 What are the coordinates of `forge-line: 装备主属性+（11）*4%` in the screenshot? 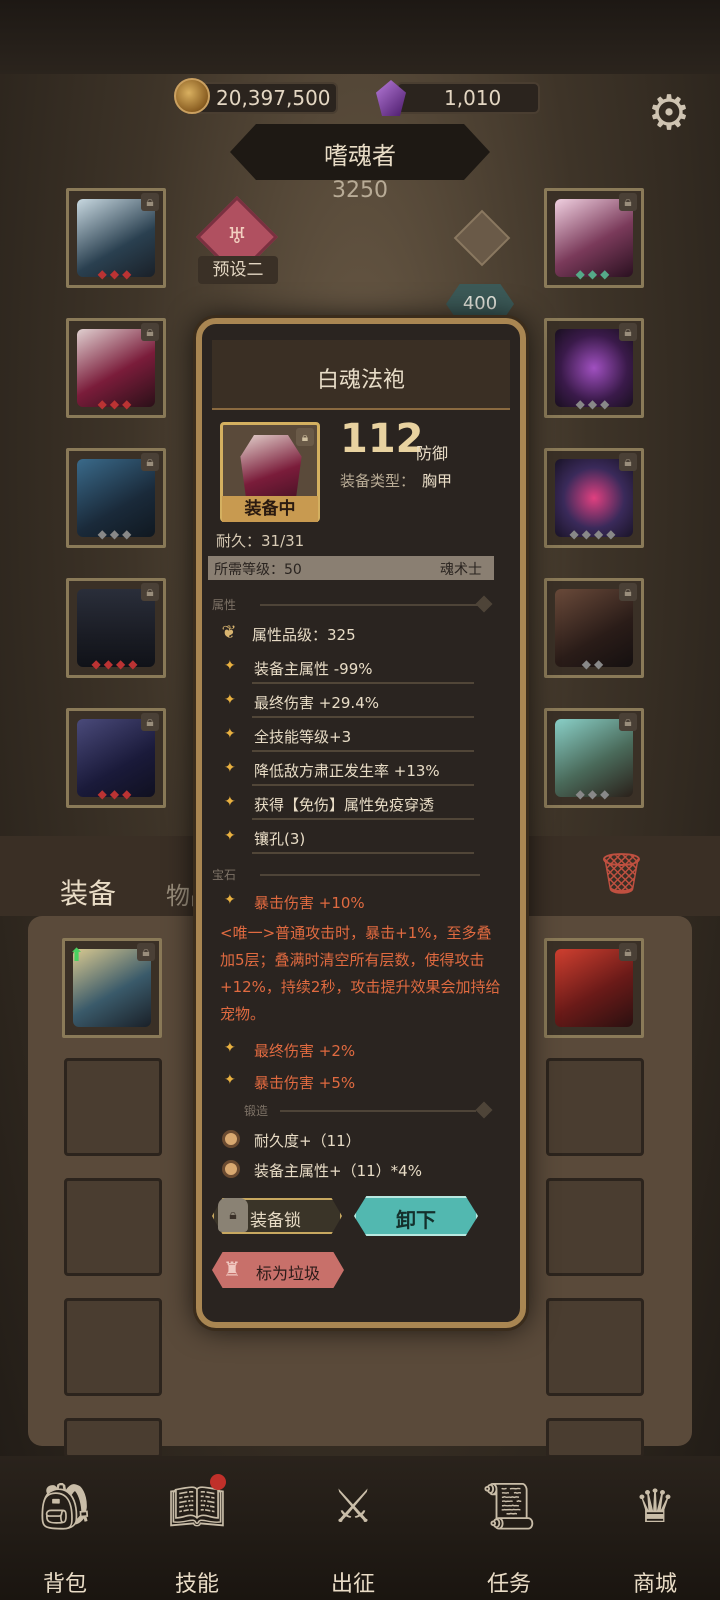 It's located at (338, 1171).